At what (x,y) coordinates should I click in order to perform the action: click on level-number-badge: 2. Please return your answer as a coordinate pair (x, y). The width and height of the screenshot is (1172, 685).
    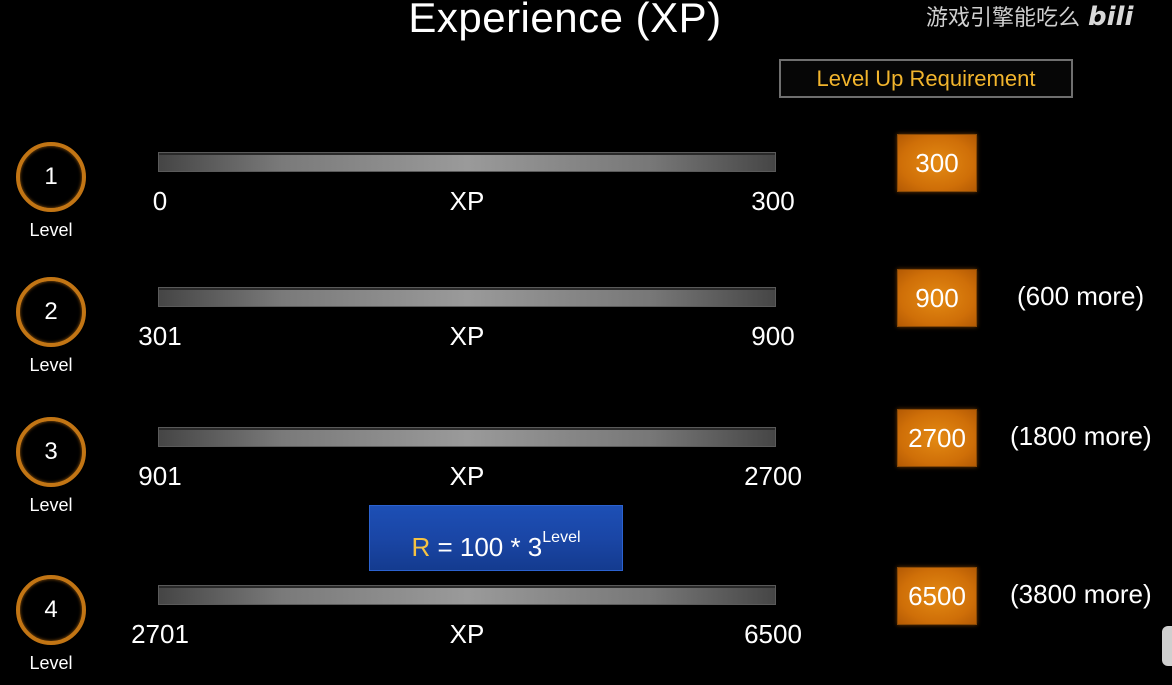
    Looking at the image, I should click on (51, 312).